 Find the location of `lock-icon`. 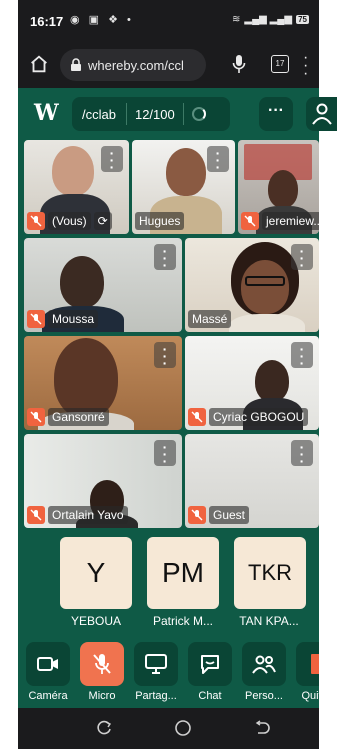

lock-icon is located at coordinates (76, 64).